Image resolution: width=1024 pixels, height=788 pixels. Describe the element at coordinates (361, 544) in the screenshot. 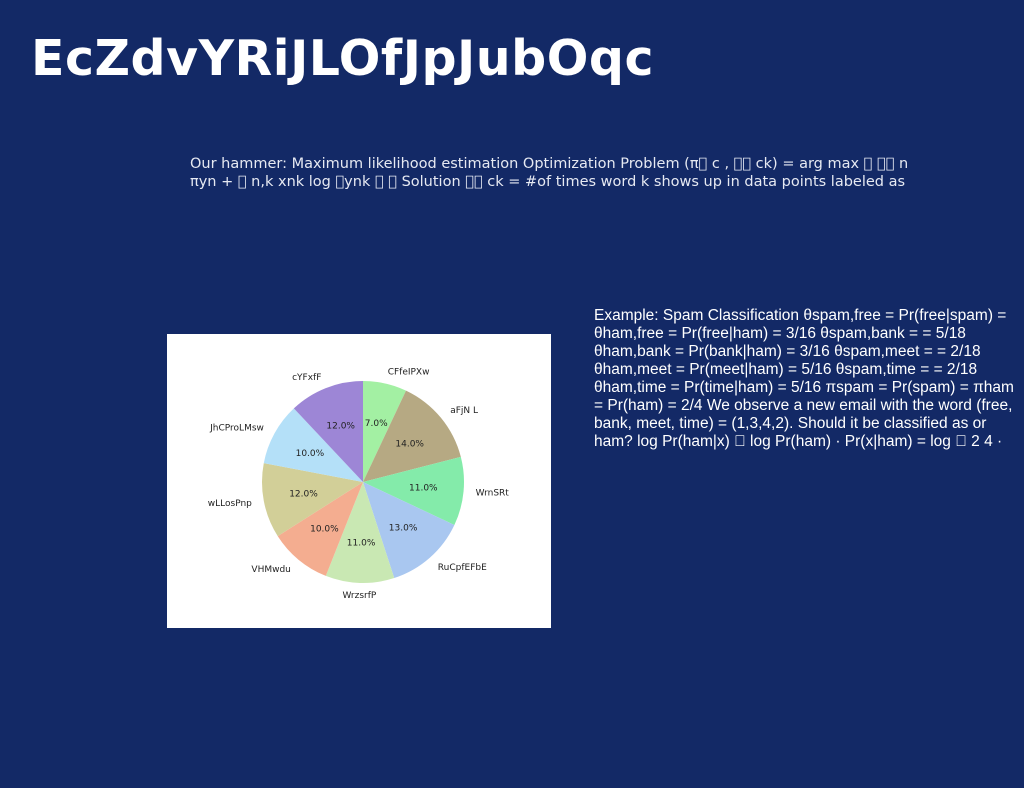

I see `pie-percent-label-4: 11.0%` at that location.